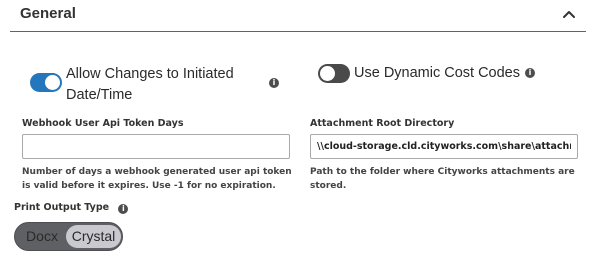  Describe the element at coordinates (382, 123) in the screenshot. I see `attachment-root-label: Attachment Root Directory` at that location.